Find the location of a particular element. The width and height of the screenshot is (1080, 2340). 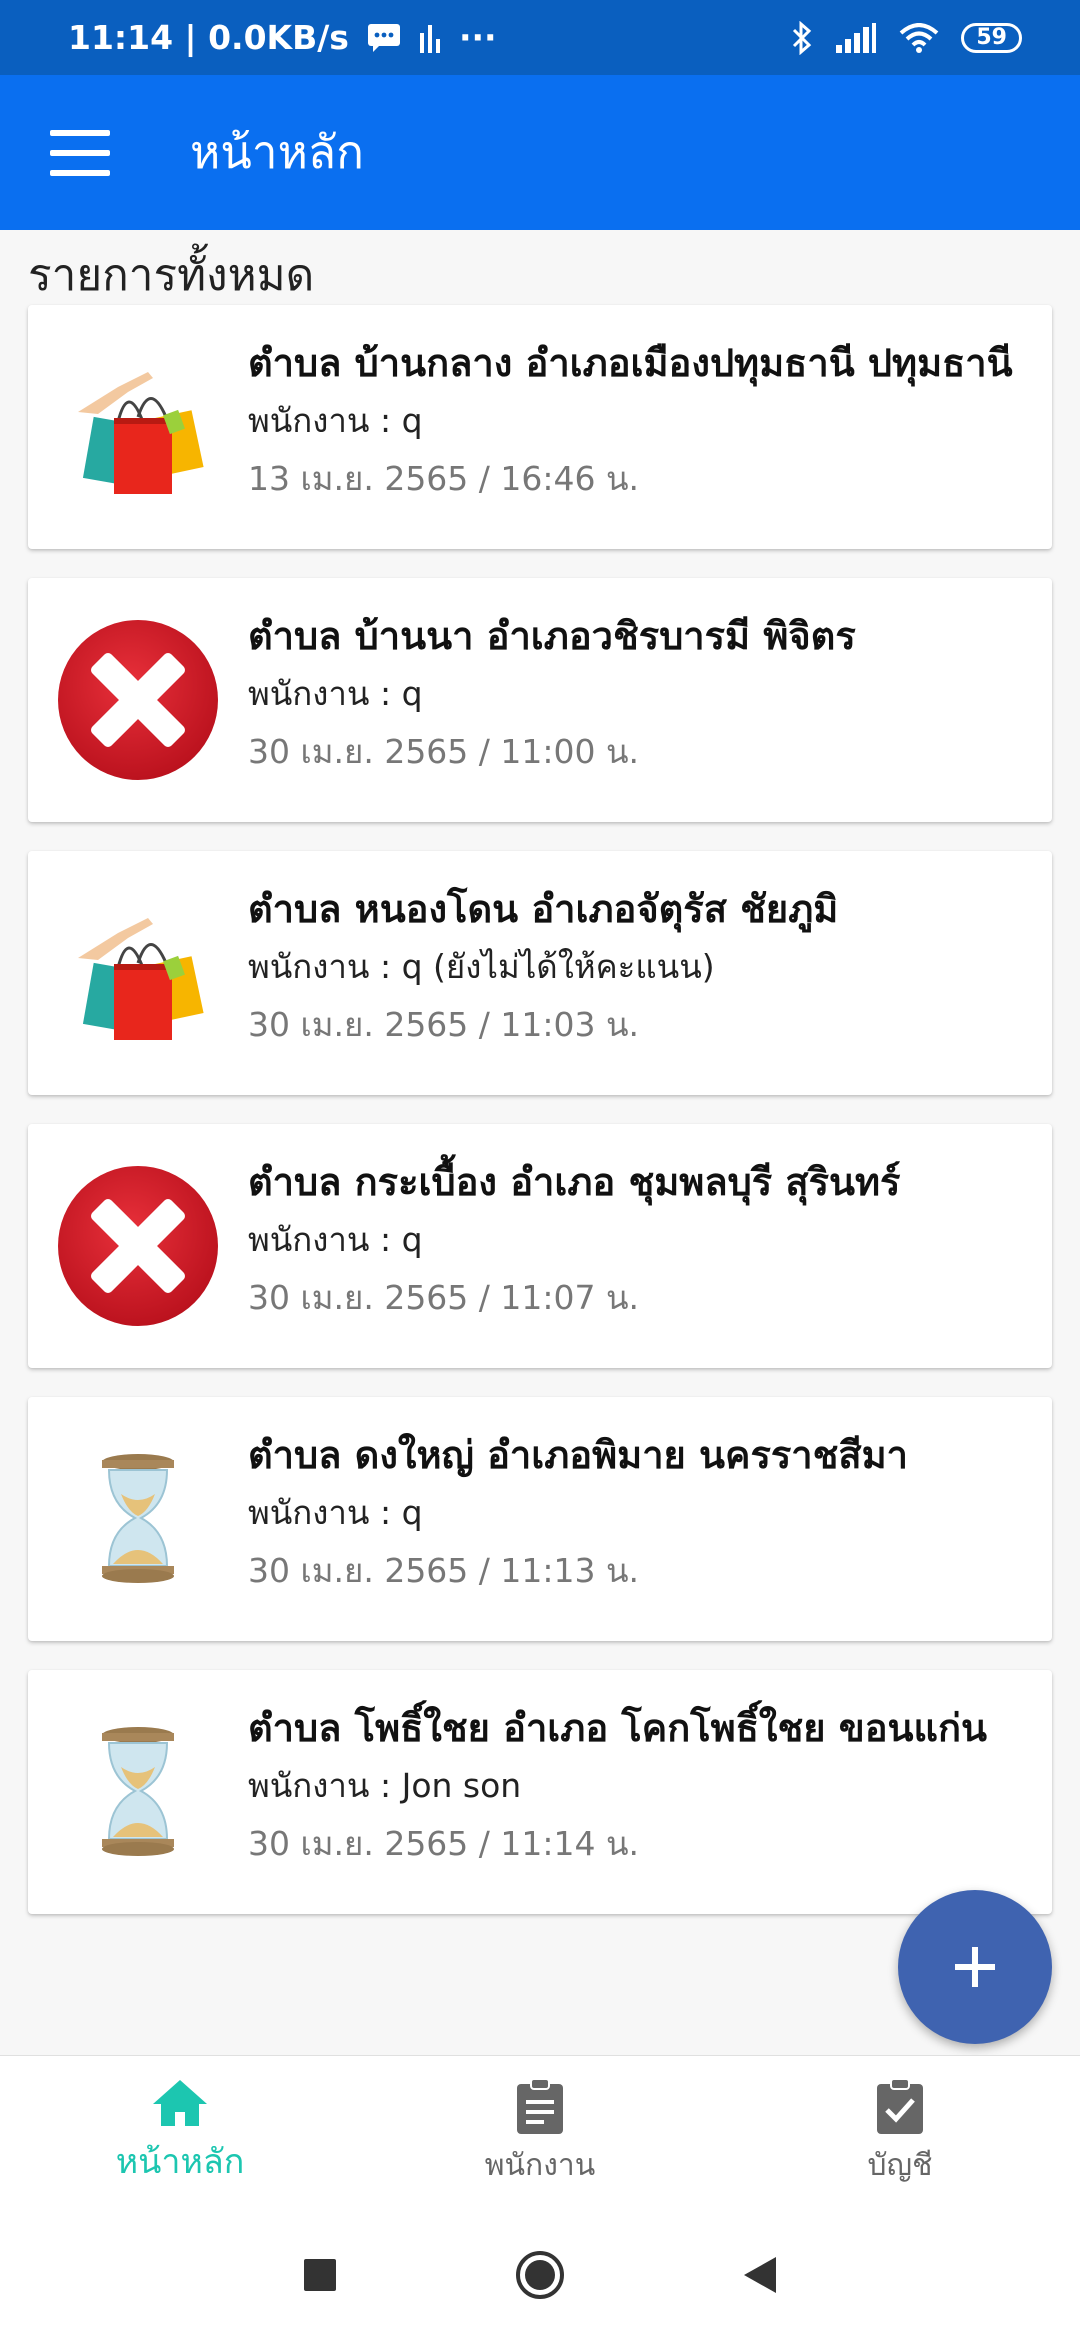

nav-staff-label: พนักงาน is located at coordinates (540, 2165).